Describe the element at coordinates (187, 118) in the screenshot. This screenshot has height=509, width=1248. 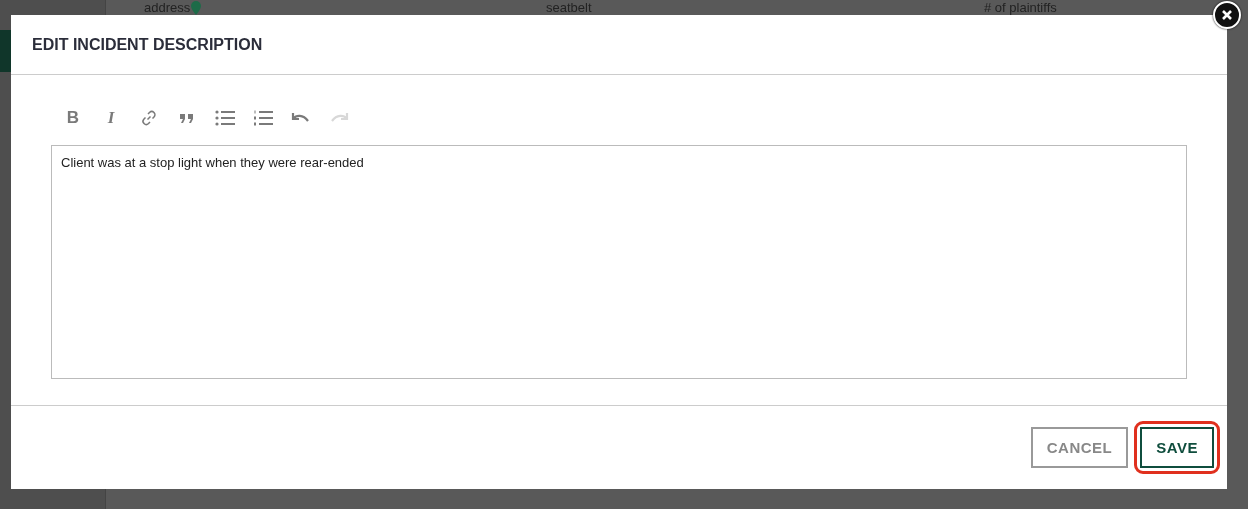
I see `quote-icon` at that location.